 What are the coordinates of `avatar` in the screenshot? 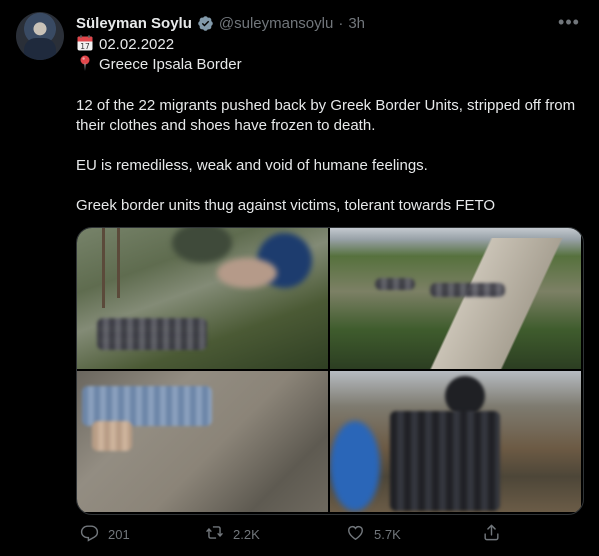 It's located at (40, 36).